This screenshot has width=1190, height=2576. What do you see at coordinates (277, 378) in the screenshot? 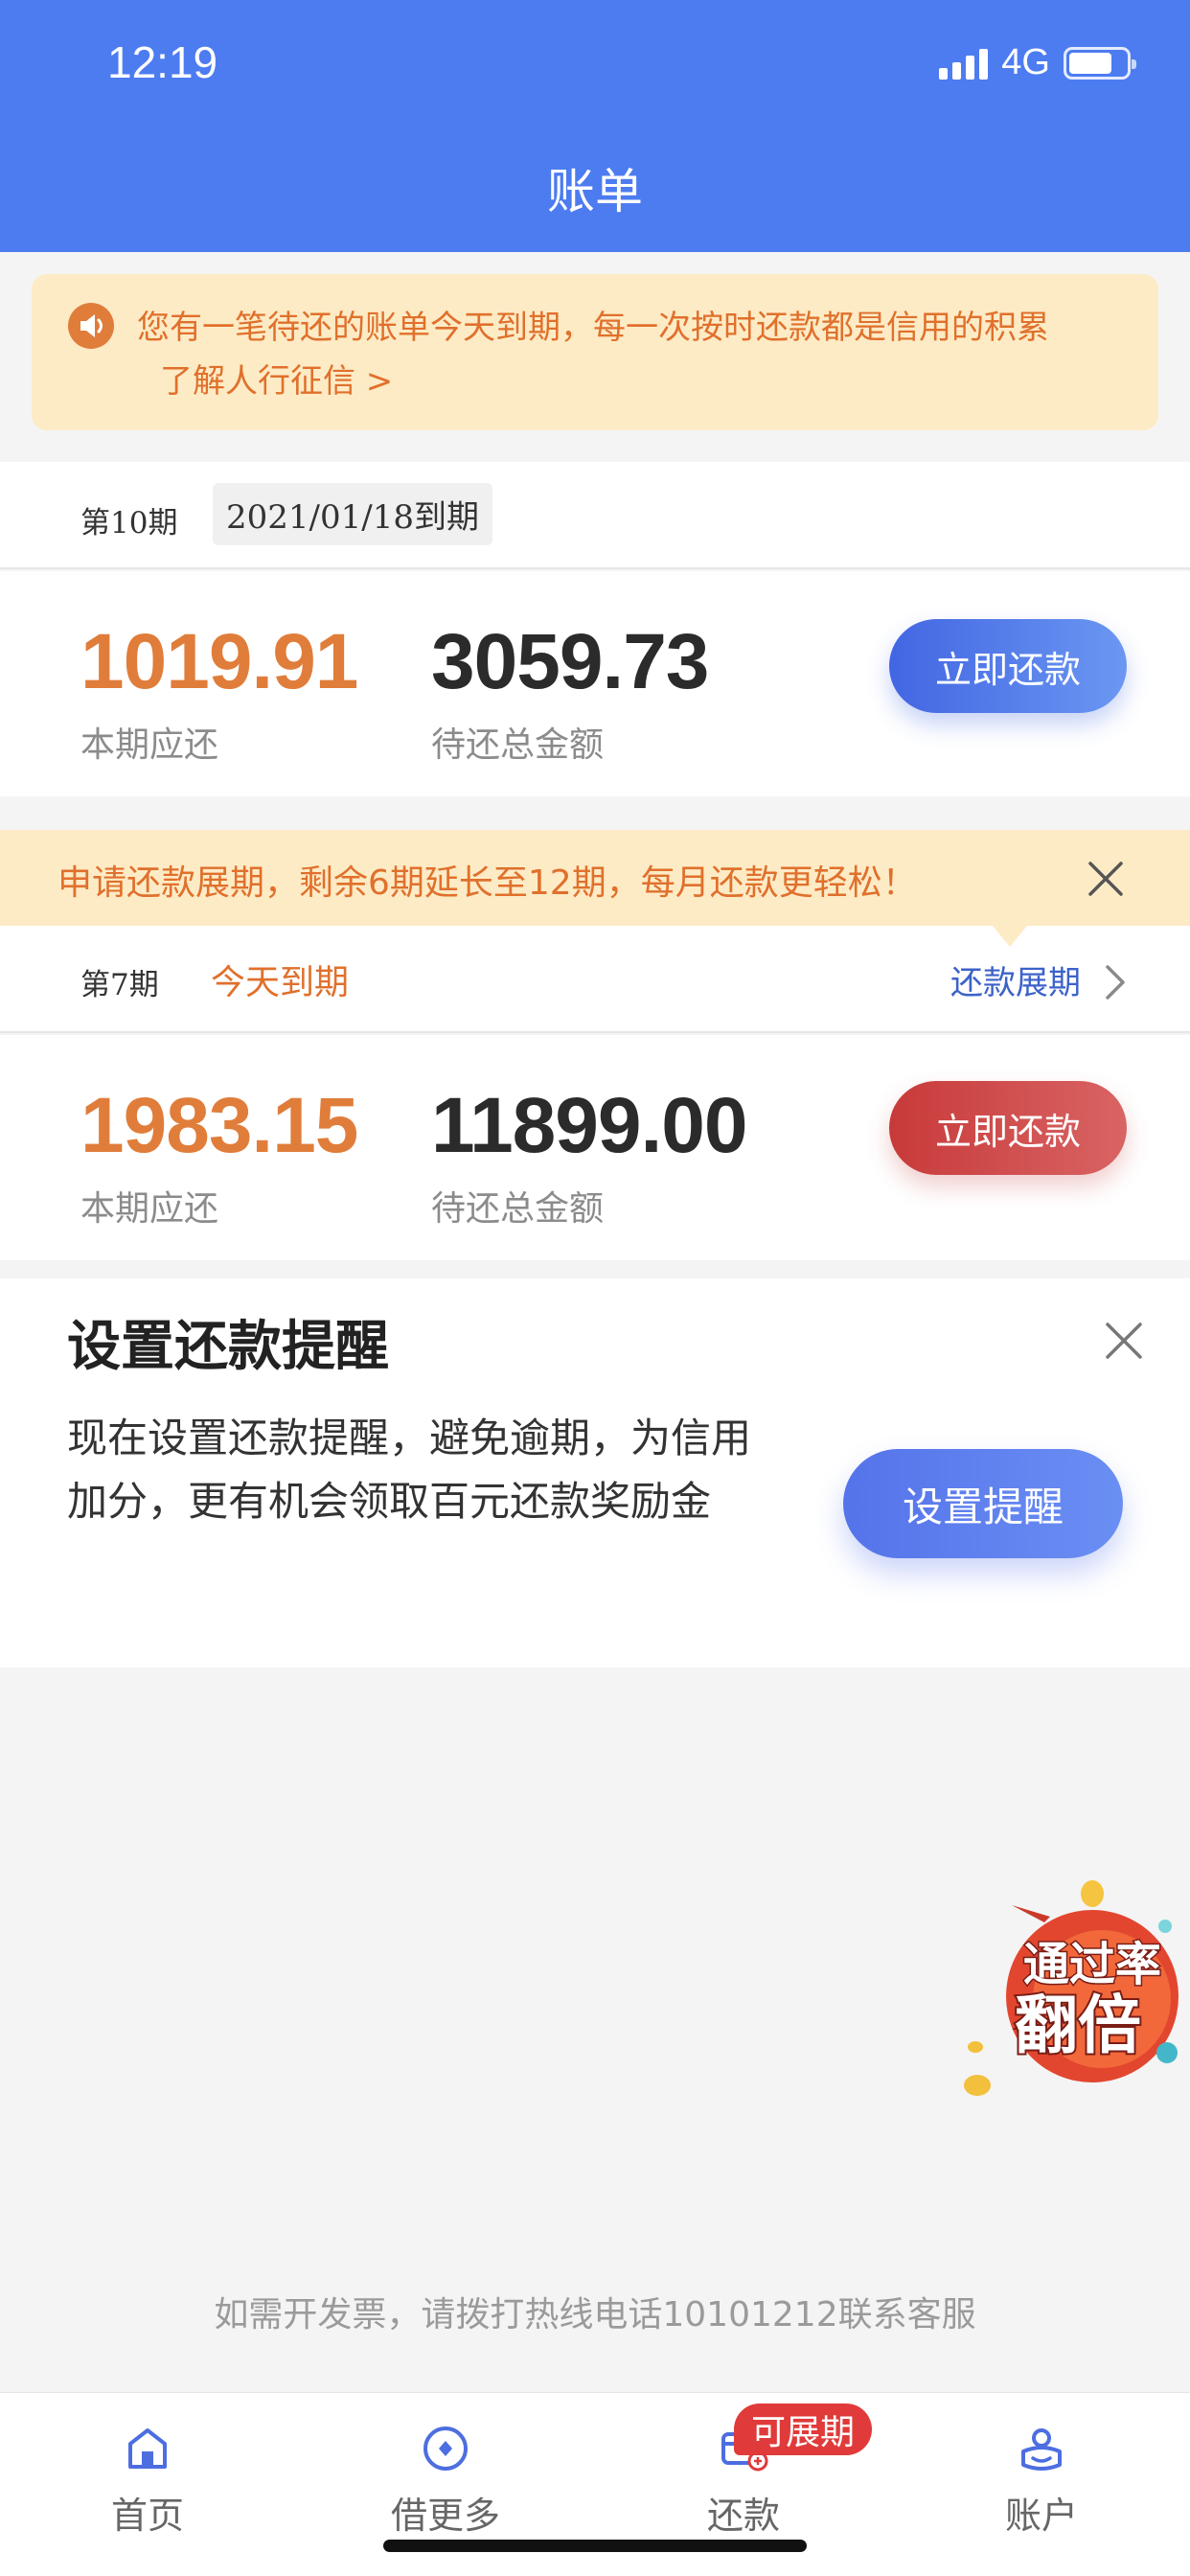
I see `credit-info-link: 了解人行征信 >` at bounding box center [277, 378].